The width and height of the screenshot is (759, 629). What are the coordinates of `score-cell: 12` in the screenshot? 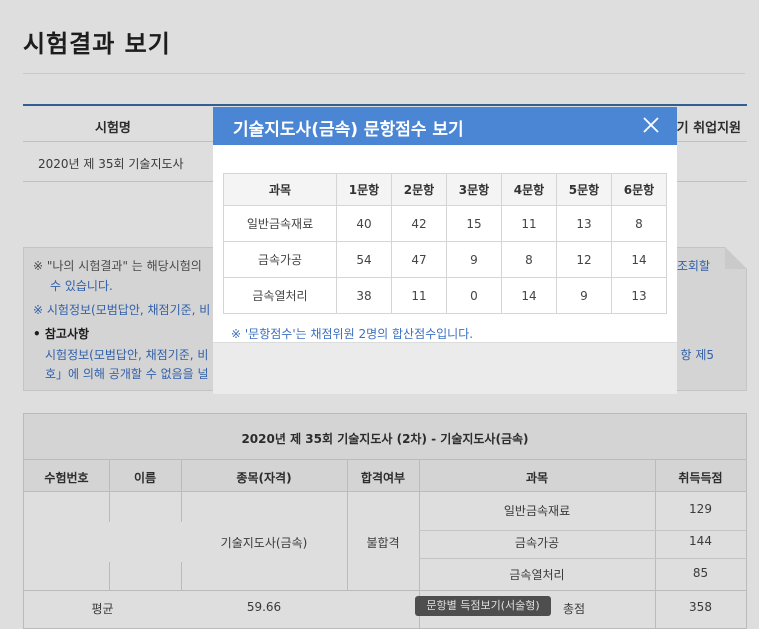 It's located at (584, 259).